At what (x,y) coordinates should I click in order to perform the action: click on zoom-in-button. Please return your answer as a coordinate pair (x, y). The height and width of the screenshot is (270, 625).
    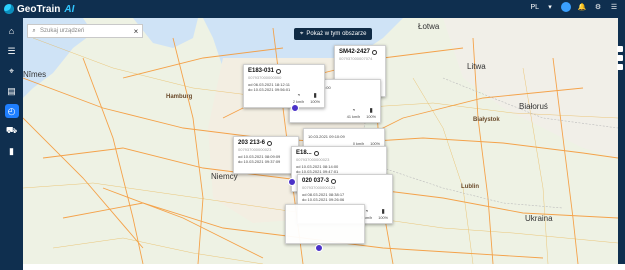
    Looking at the image, I should click on (620, 49).